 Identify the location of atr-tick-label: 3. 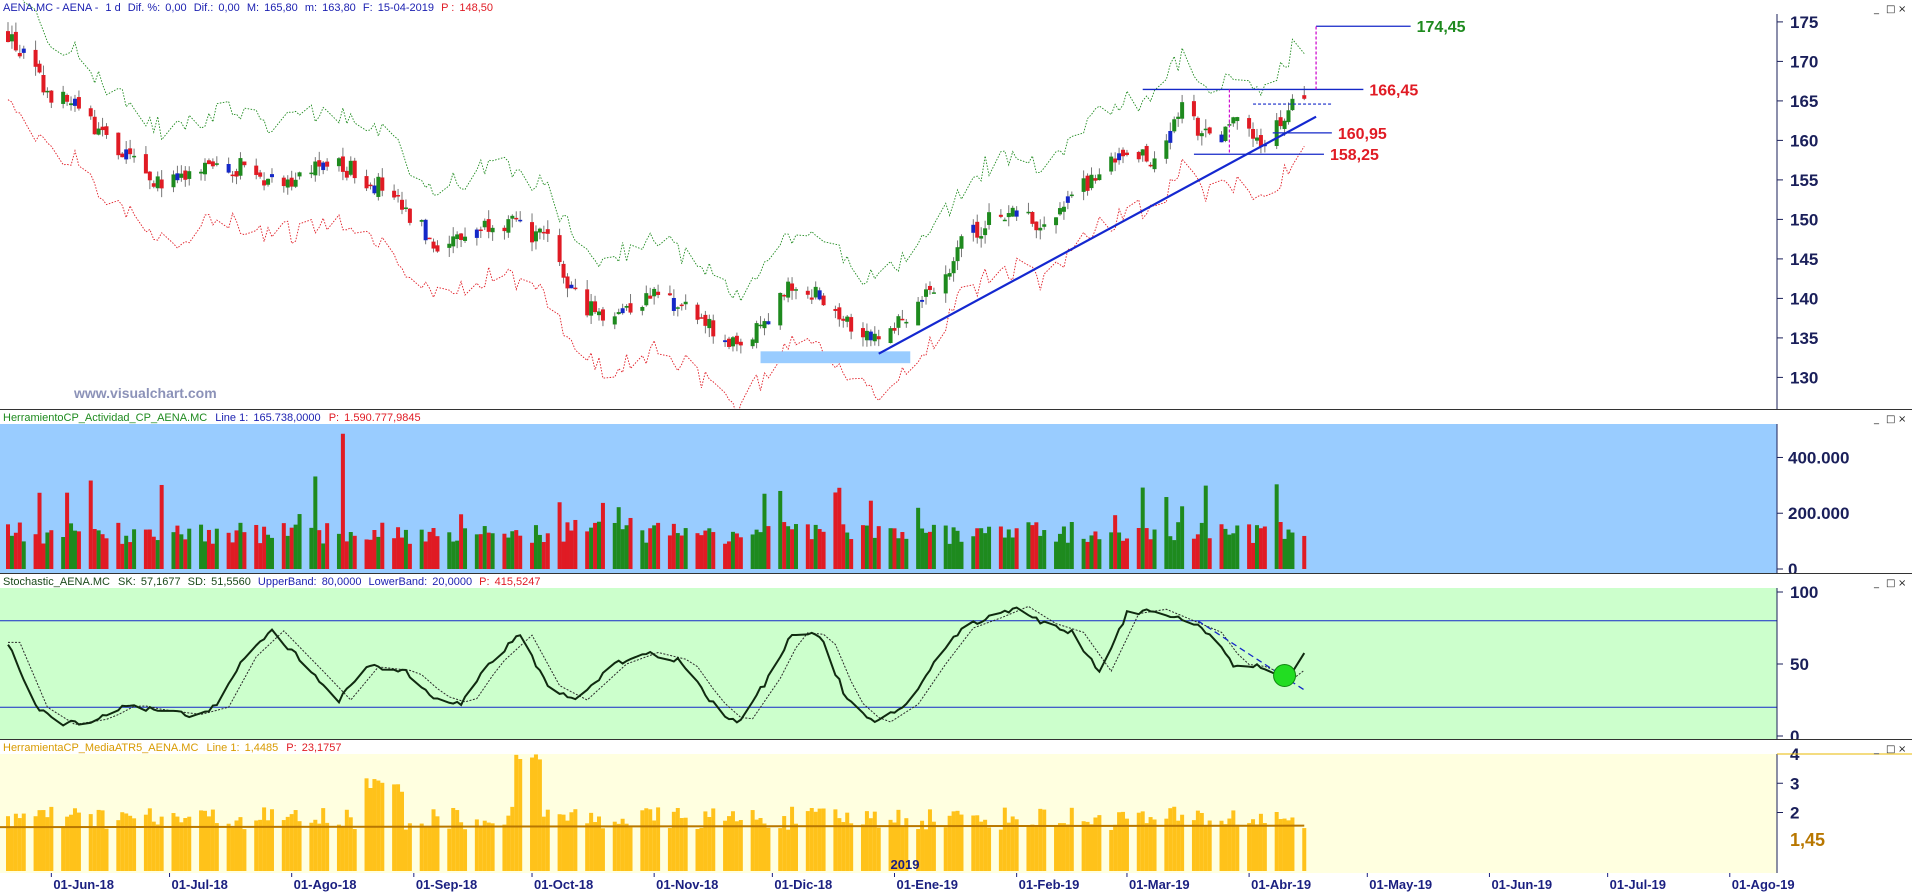
(1794, 783).